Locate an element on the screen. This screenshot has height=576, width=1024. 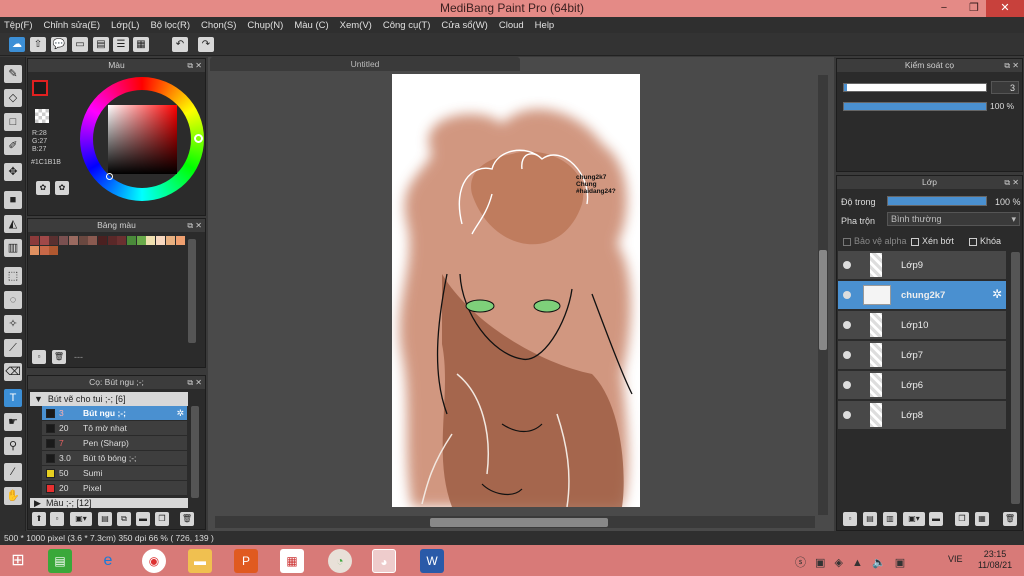
brush-item: 7 Pen (Sharp) is located at coordinates (114, 443).